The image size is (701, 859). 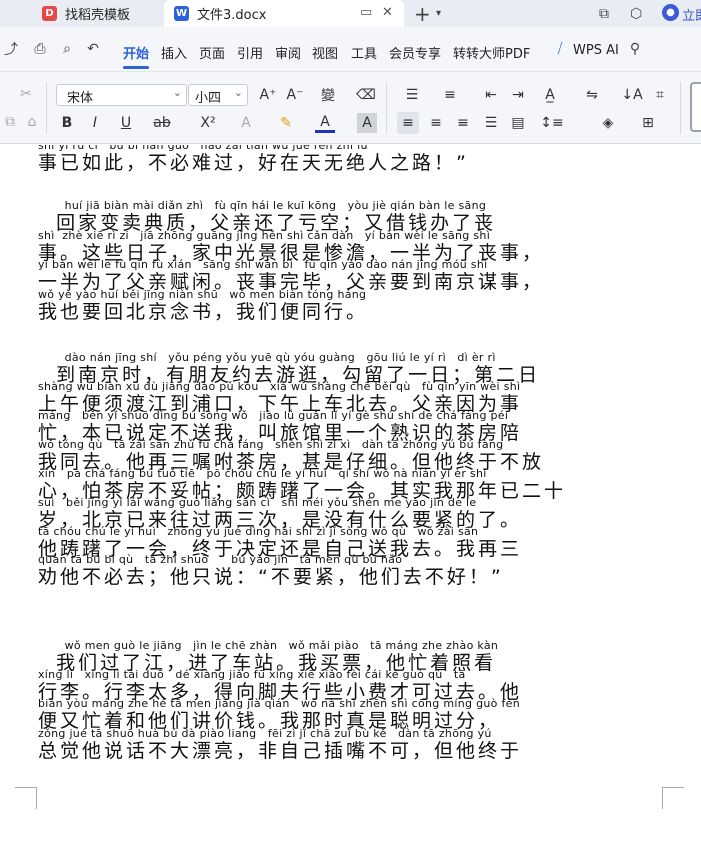 I want to click on font-color-icon: A, so click(x=325, y=123).